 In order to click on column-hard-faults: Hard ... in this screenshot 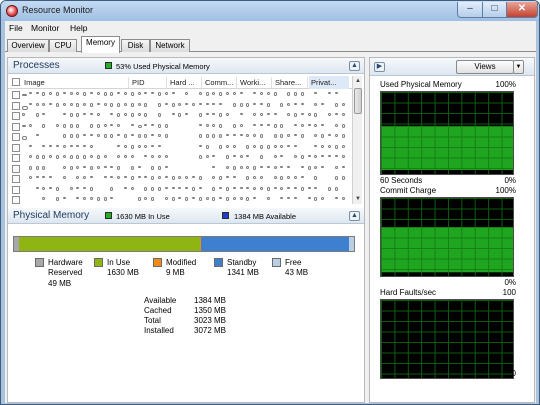, I will do `click(185, 82)`.